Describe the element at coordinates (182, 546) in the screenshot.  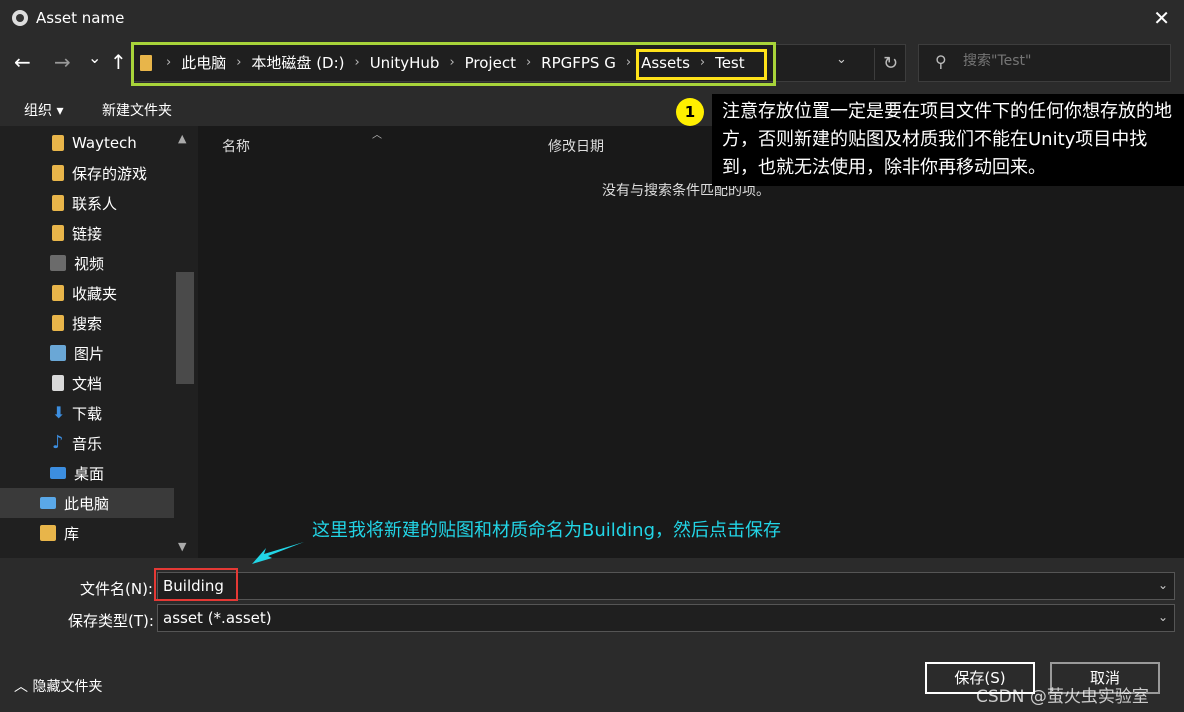
I see `scroll-down-icon: ▼` at that location.